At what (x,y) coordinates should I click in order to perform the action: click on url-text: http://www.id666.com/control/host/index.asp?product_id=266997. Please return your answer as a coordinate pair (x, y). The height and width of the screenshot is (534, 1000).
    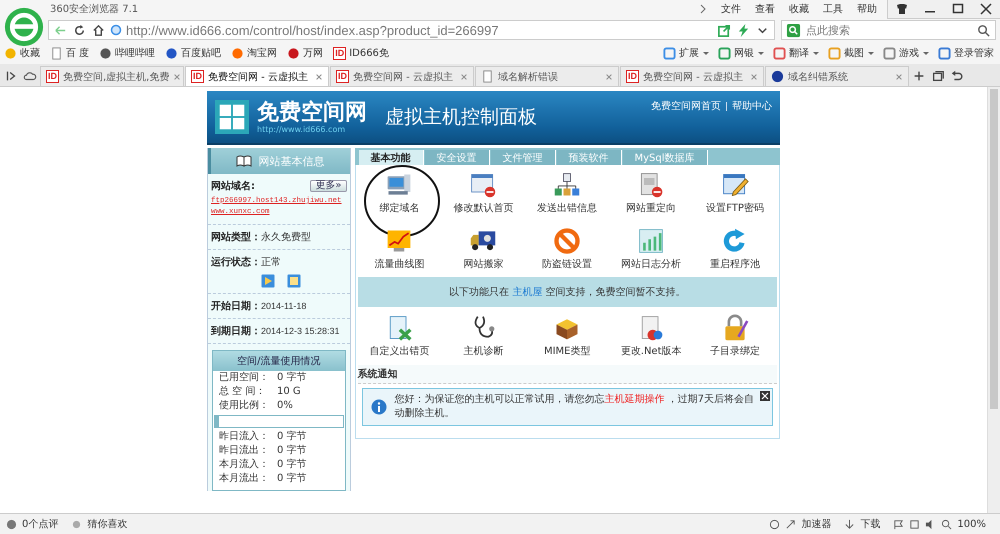
    Looking at the image, I should click on (419, 30).